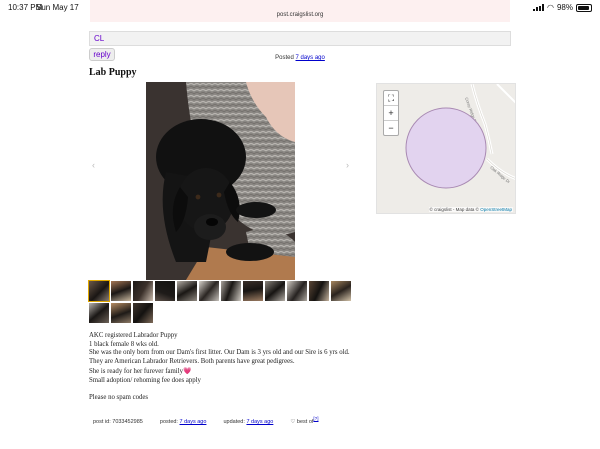 The height and width of the screenshot is (449, 600). What do you see at coordinates (133, 335) in the screenshot?
I see `body-line: AKC registered Labrador Puppy` at bounding box center [133, 335].